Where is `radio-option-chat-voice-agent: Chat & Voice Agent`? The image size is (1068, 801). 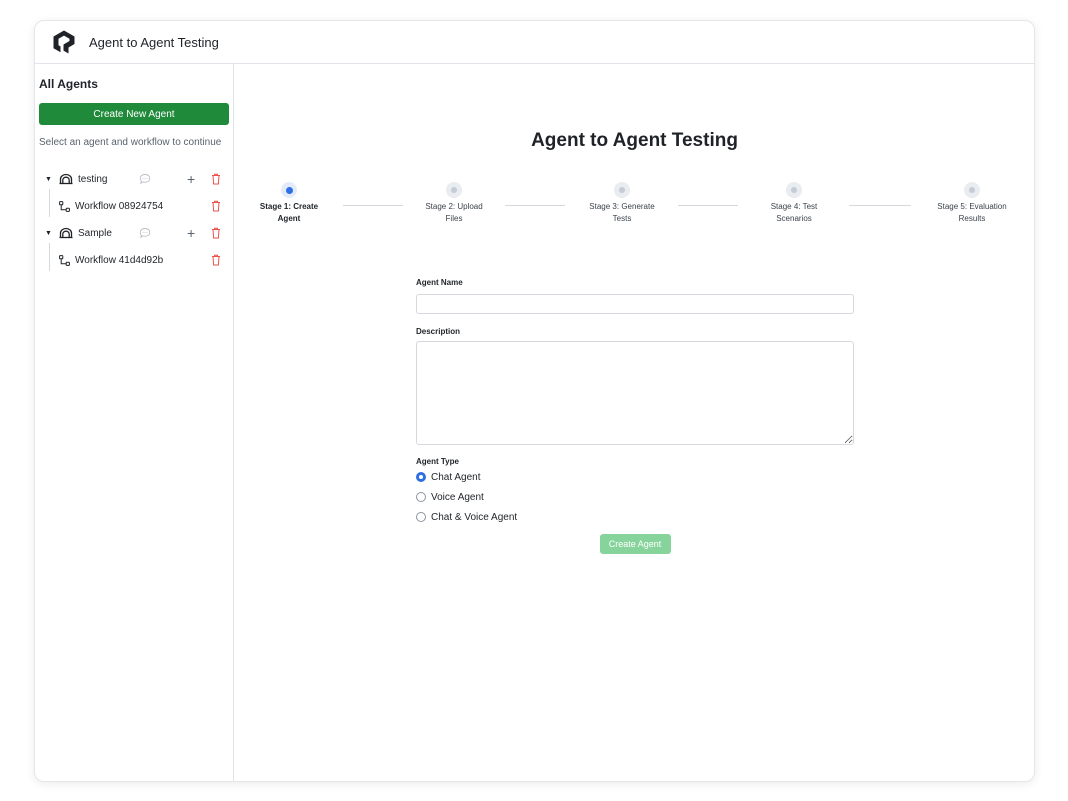
radio-option-chat-voice-agent: Chat & Voice Agent is located at coordinates (635, 517).